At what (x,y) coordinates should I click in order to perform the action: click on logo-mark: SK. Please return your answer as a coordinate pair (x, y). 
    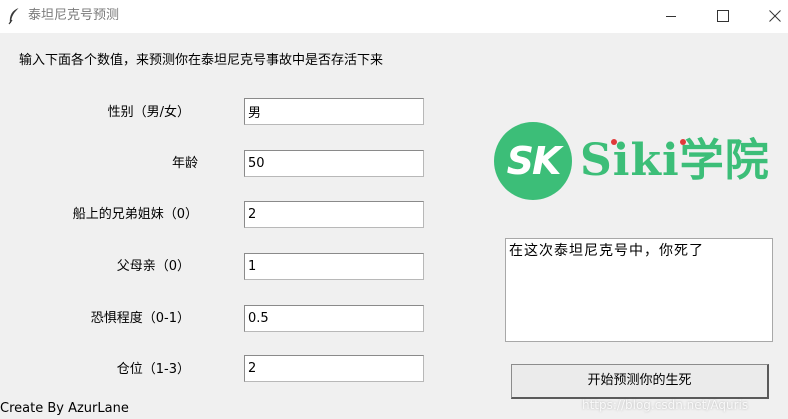
    Looking at the image, I should click on (534, 161).